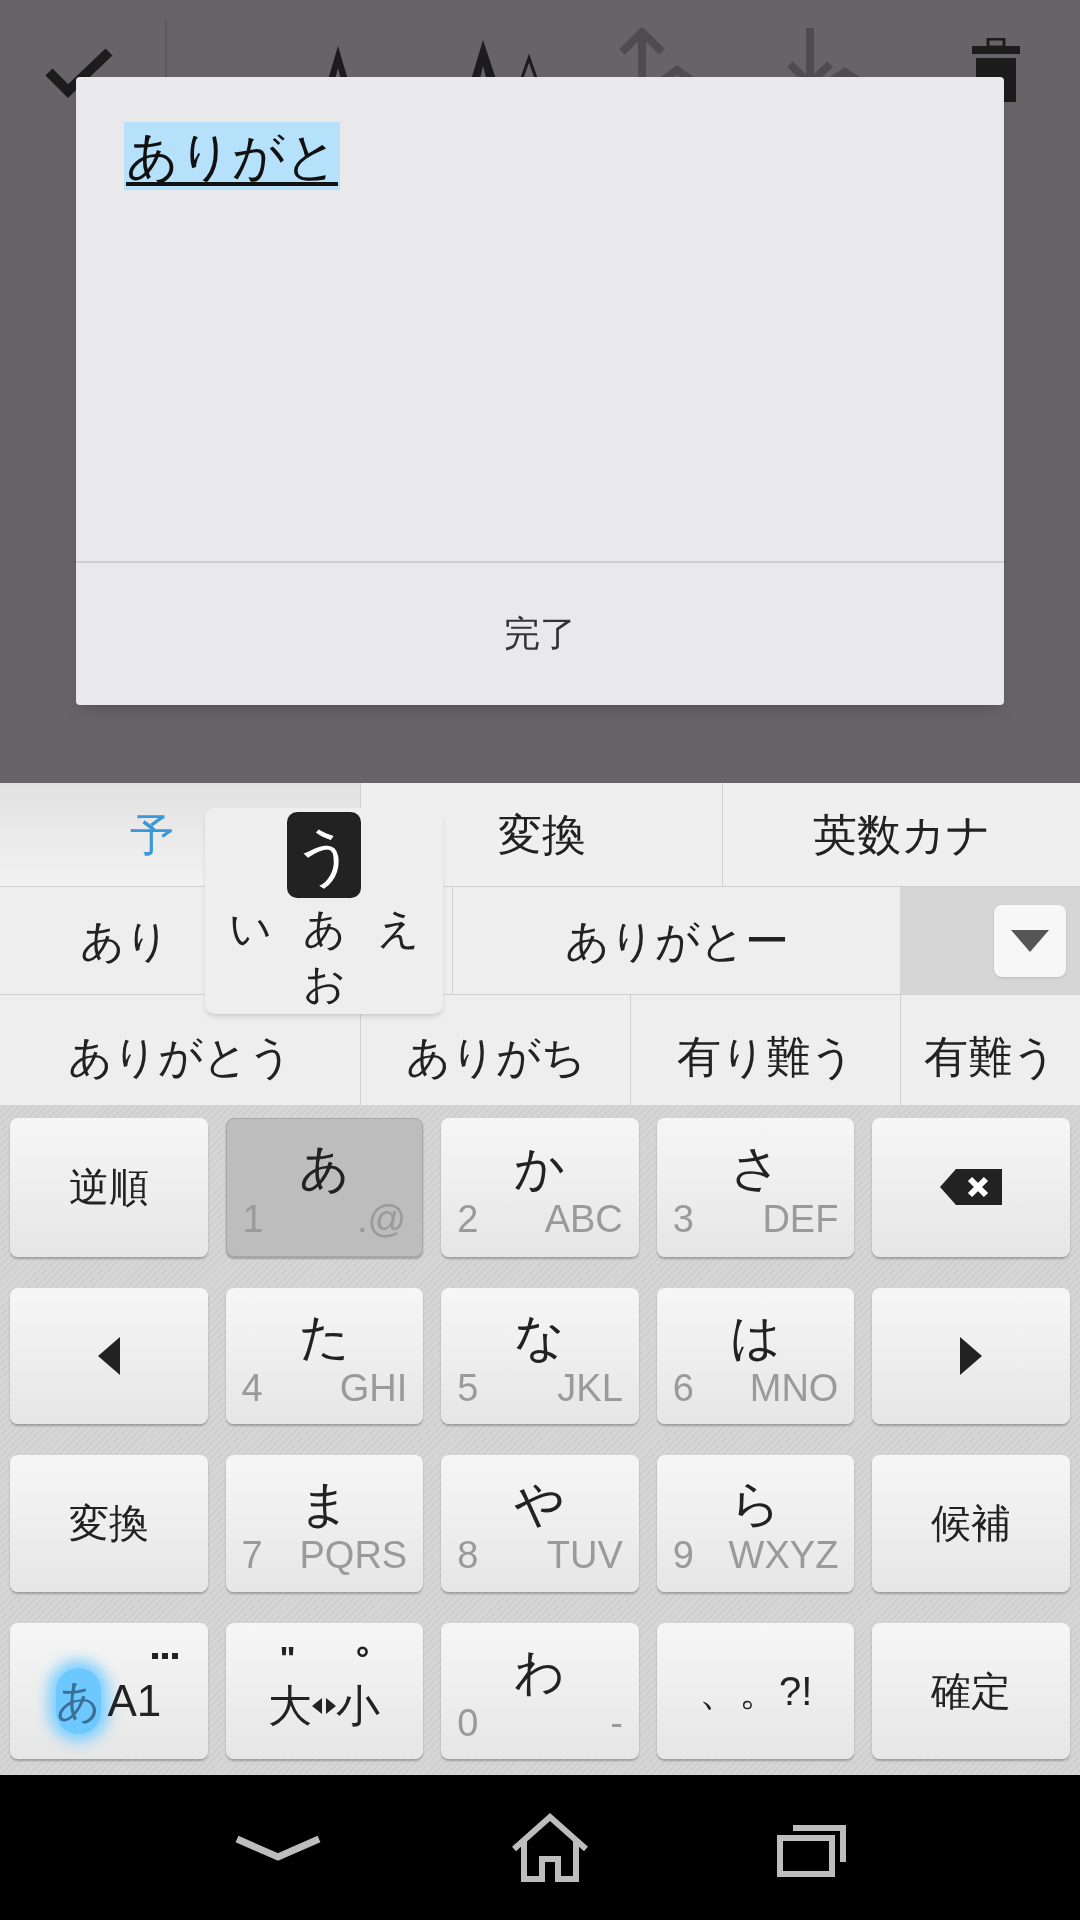 The width and height of the screenshot is (1080, 1920). What do you see at coordinates (134, 1700) in the screenshot?
I see `mode-label: A1` at bounding box center [134, 1700].